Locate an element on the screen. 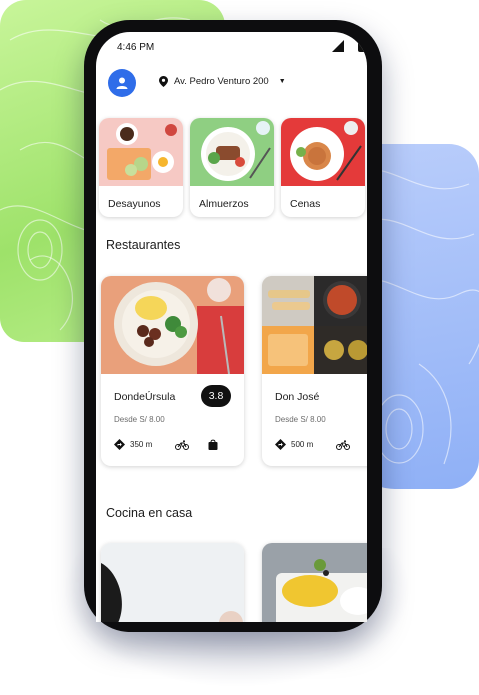 Image resolution: width=479 pixels, height=695 pixels. distance-label: 500 m is located at coordinates (302, 444).